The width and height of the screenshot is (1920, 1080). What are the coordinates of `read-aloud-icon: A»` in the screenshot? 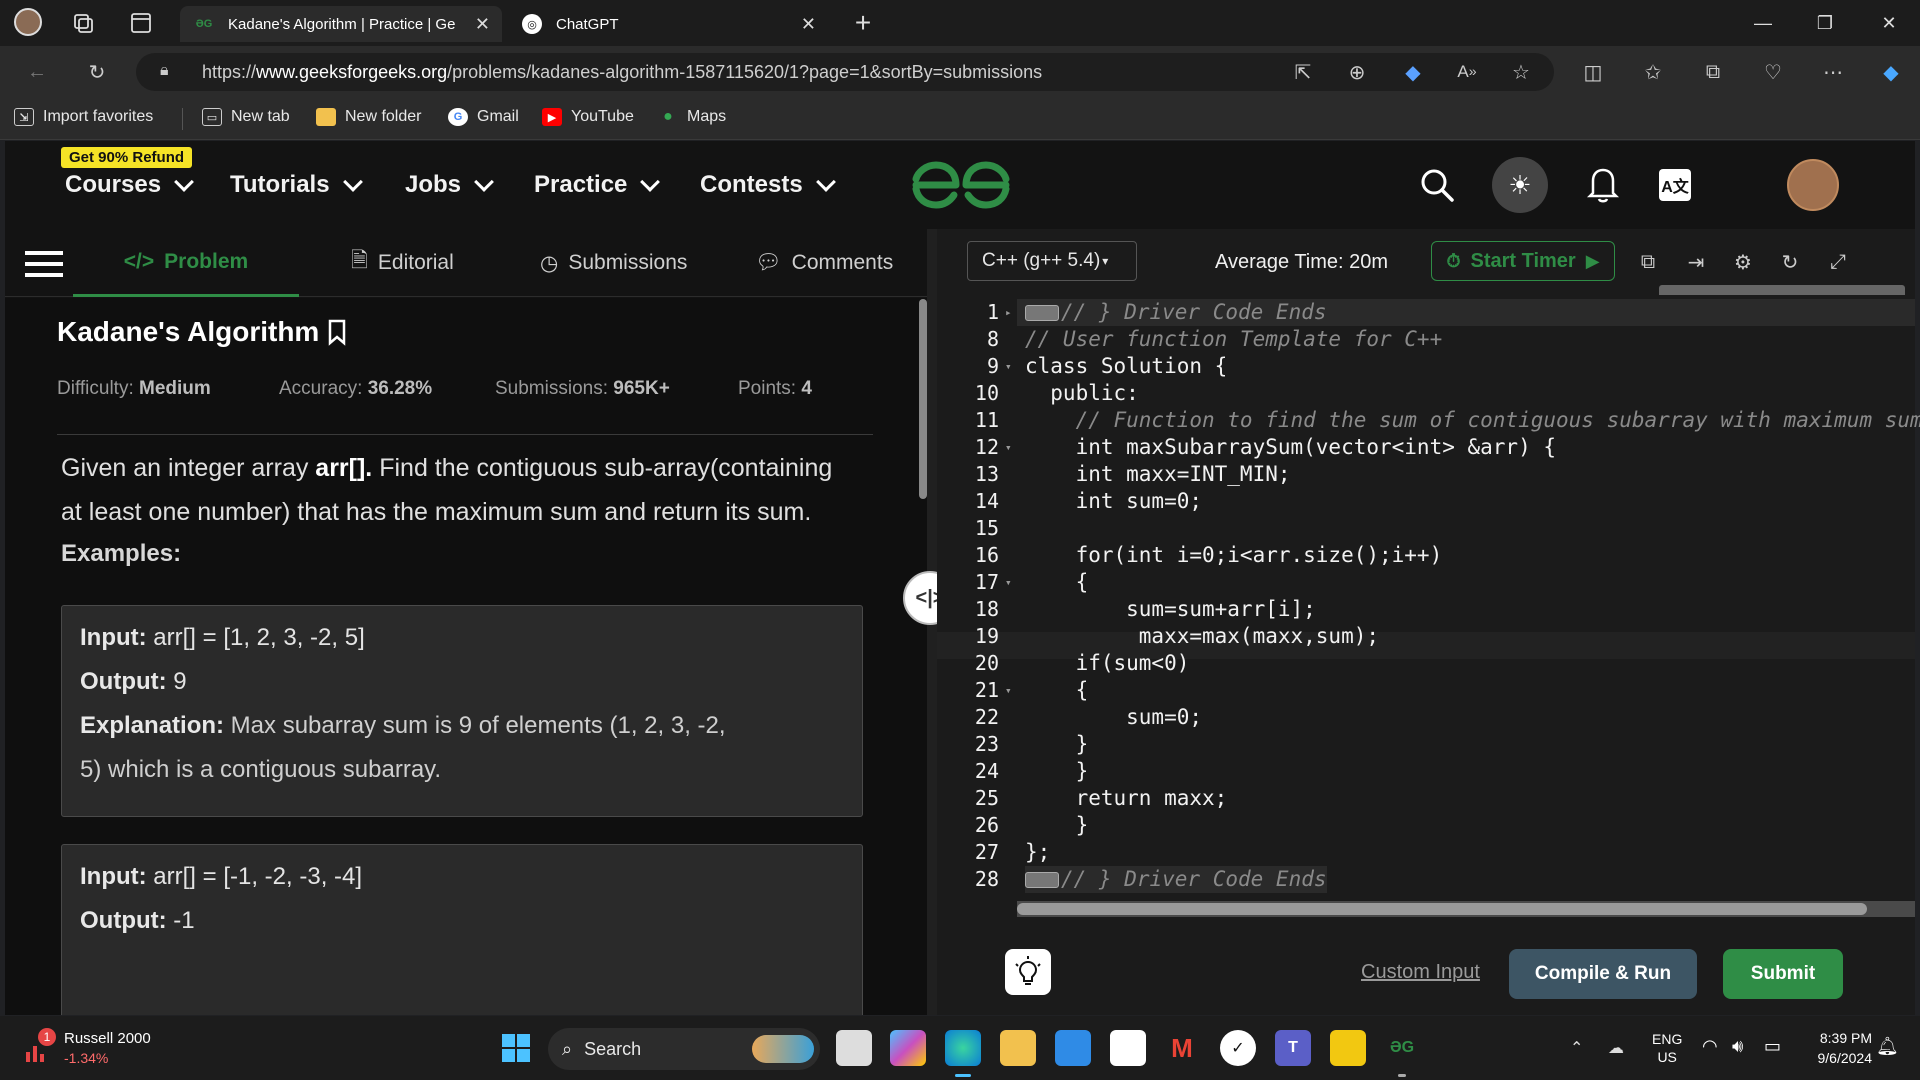 It's located at (1467, 72).